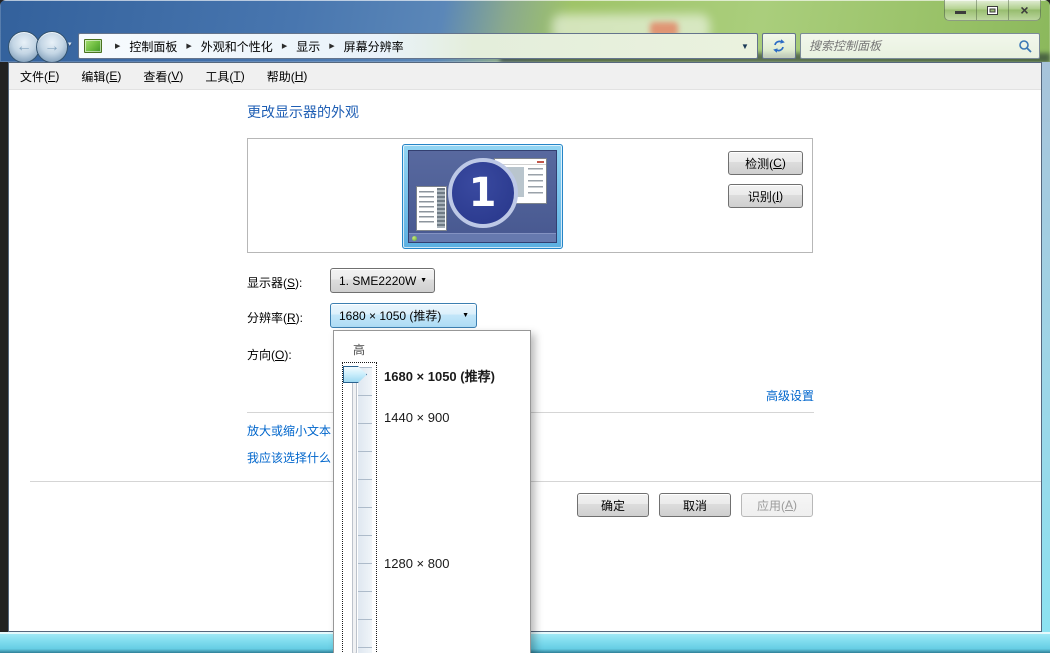 The image size is (1050, 653). What do you see at coordinates (354, 510) in the screenshot?
I see `resolution-slider-track` at bounding box center [354, 510].